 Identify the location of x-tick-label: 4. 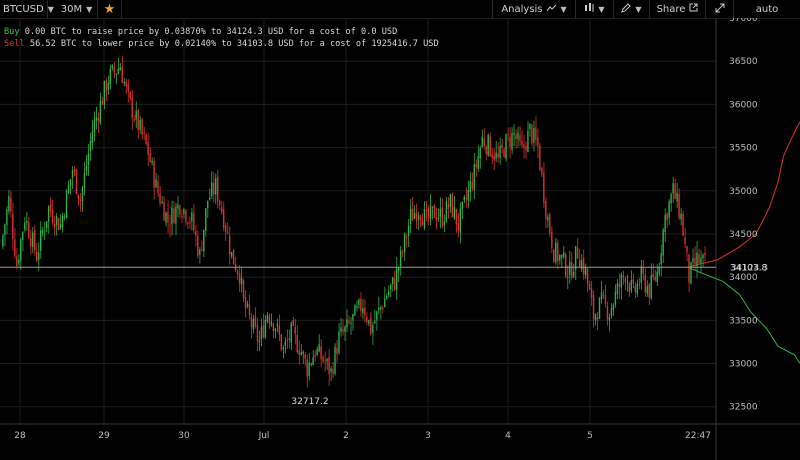
(508, 436).